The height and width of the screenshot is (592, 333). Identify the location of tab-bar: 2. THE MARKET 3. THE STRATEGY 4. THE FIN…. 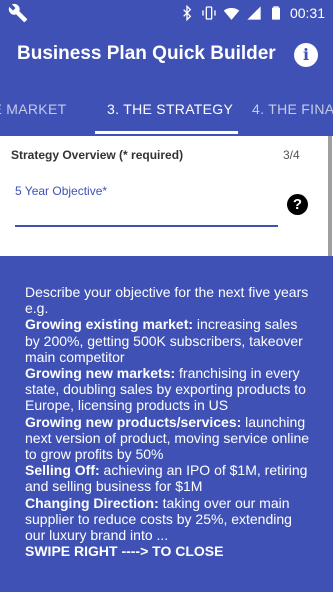
(166, 110).